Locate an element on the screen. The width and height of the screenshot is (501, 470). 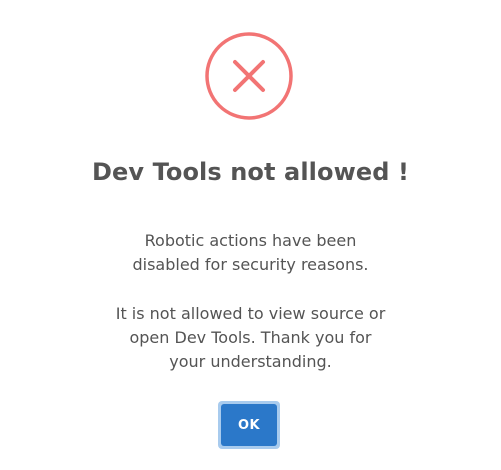
error-x-icon is located at coordinates (249, 76).